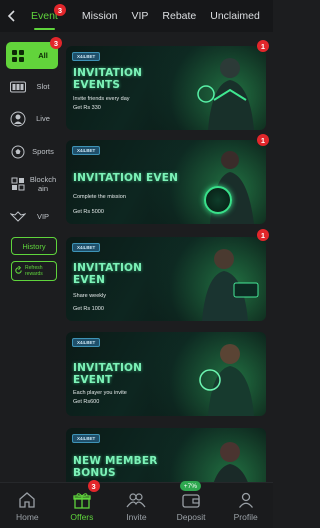 This screenshot has height=528, width=320. I want to click on sidebar-item-live: Live, so click(32, 118).